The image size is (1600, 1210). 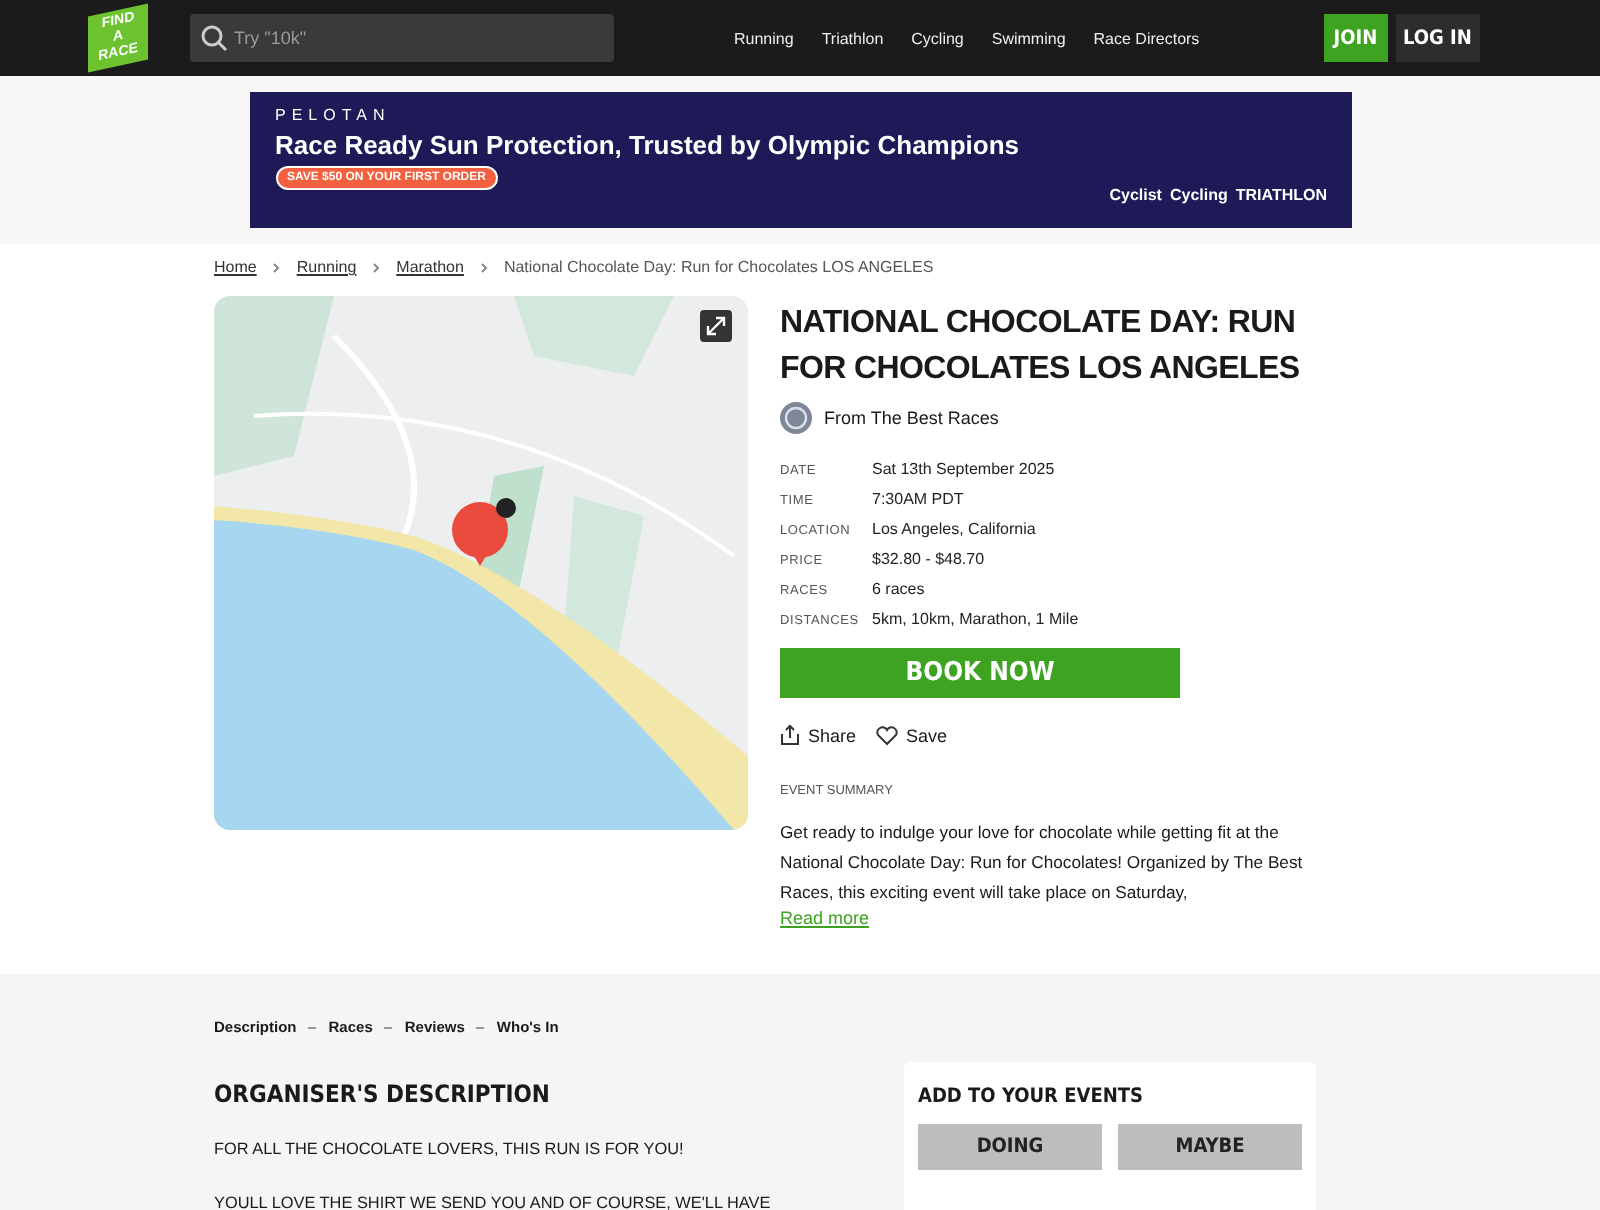 What do you see at coordinates (955, 529) in the screenshot?
I see `detail-value: Los Angeles, California` at bounding box center [955, 529].